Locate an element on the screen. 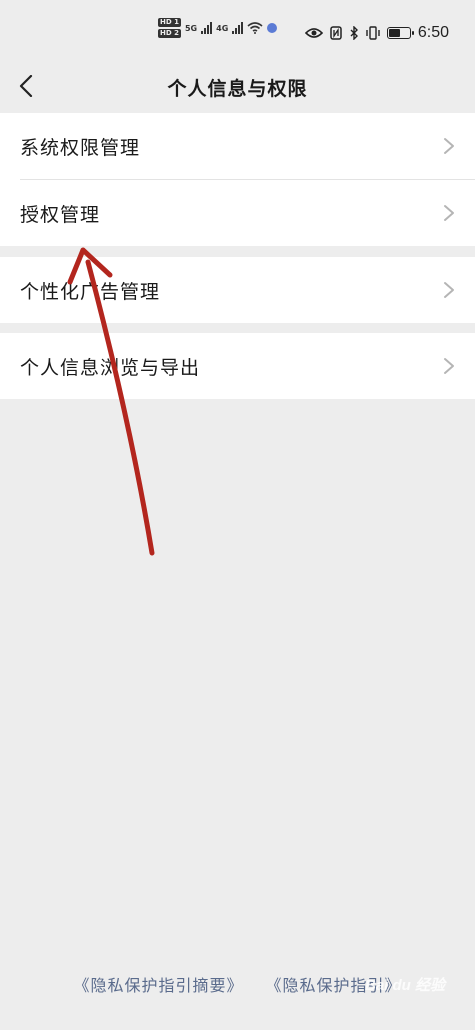 Image resolution: width=475 pixels, height=1030 pixels. battery-icon is located at coordinates (400, 33).